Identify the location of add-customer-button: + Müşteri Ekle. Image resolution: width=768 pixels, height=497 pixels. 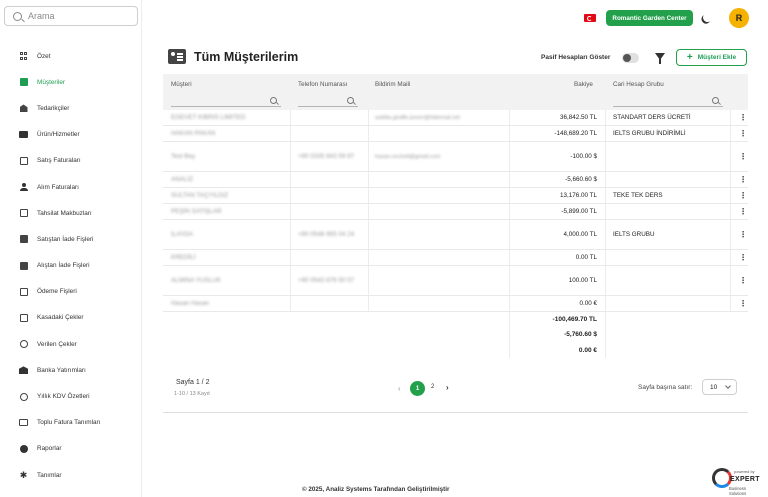
(711, 57).